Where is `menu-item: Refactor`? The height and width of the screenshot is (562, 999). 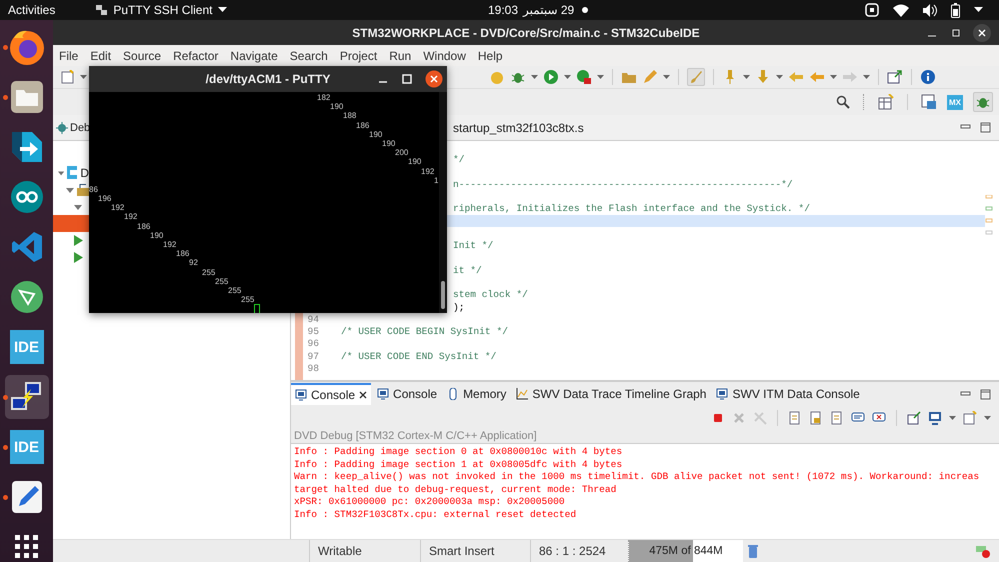 menu-item: Refactor is located at coordinates (195, 55).